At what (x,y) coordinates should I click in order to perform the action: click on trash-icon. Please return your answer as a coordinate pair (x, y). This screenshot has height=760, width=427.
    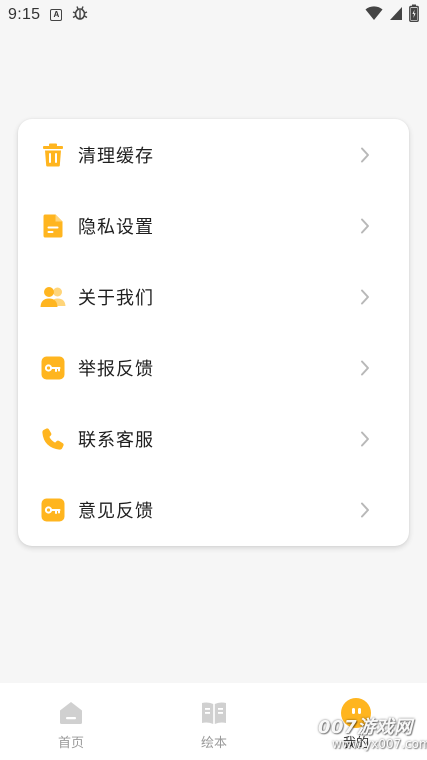
    Looking at the image, I should click on (53, 155).